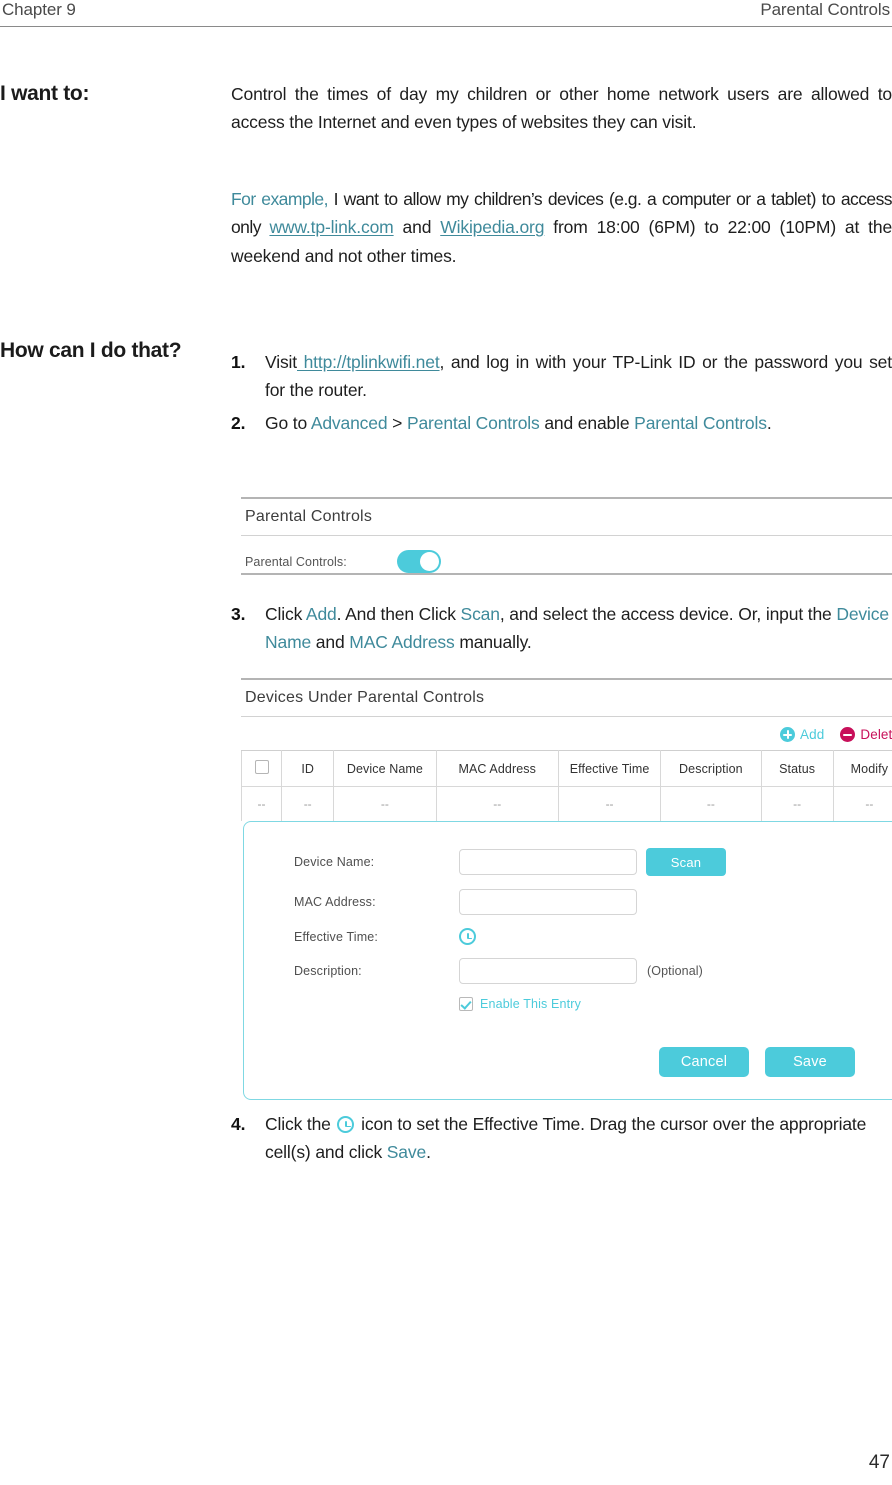  I want to click on step-2-mid: and enable, so click(587, 423).